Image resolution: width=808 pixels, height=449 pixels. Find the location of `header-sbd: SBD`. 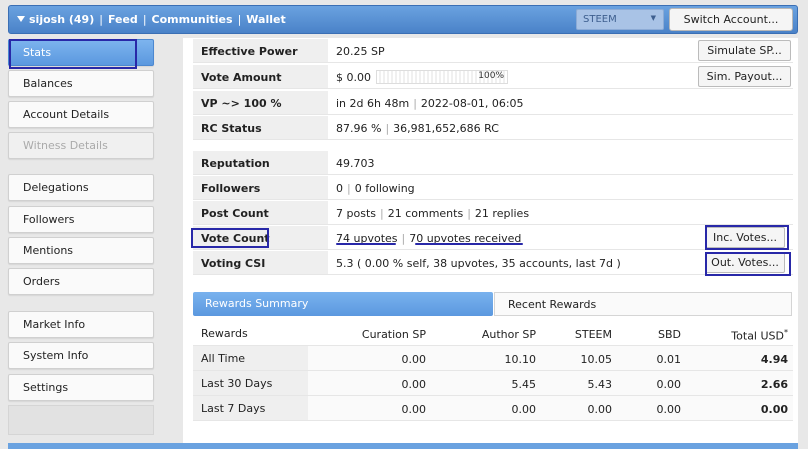

header-sbd: SBD is located at coordinates (669, 334).